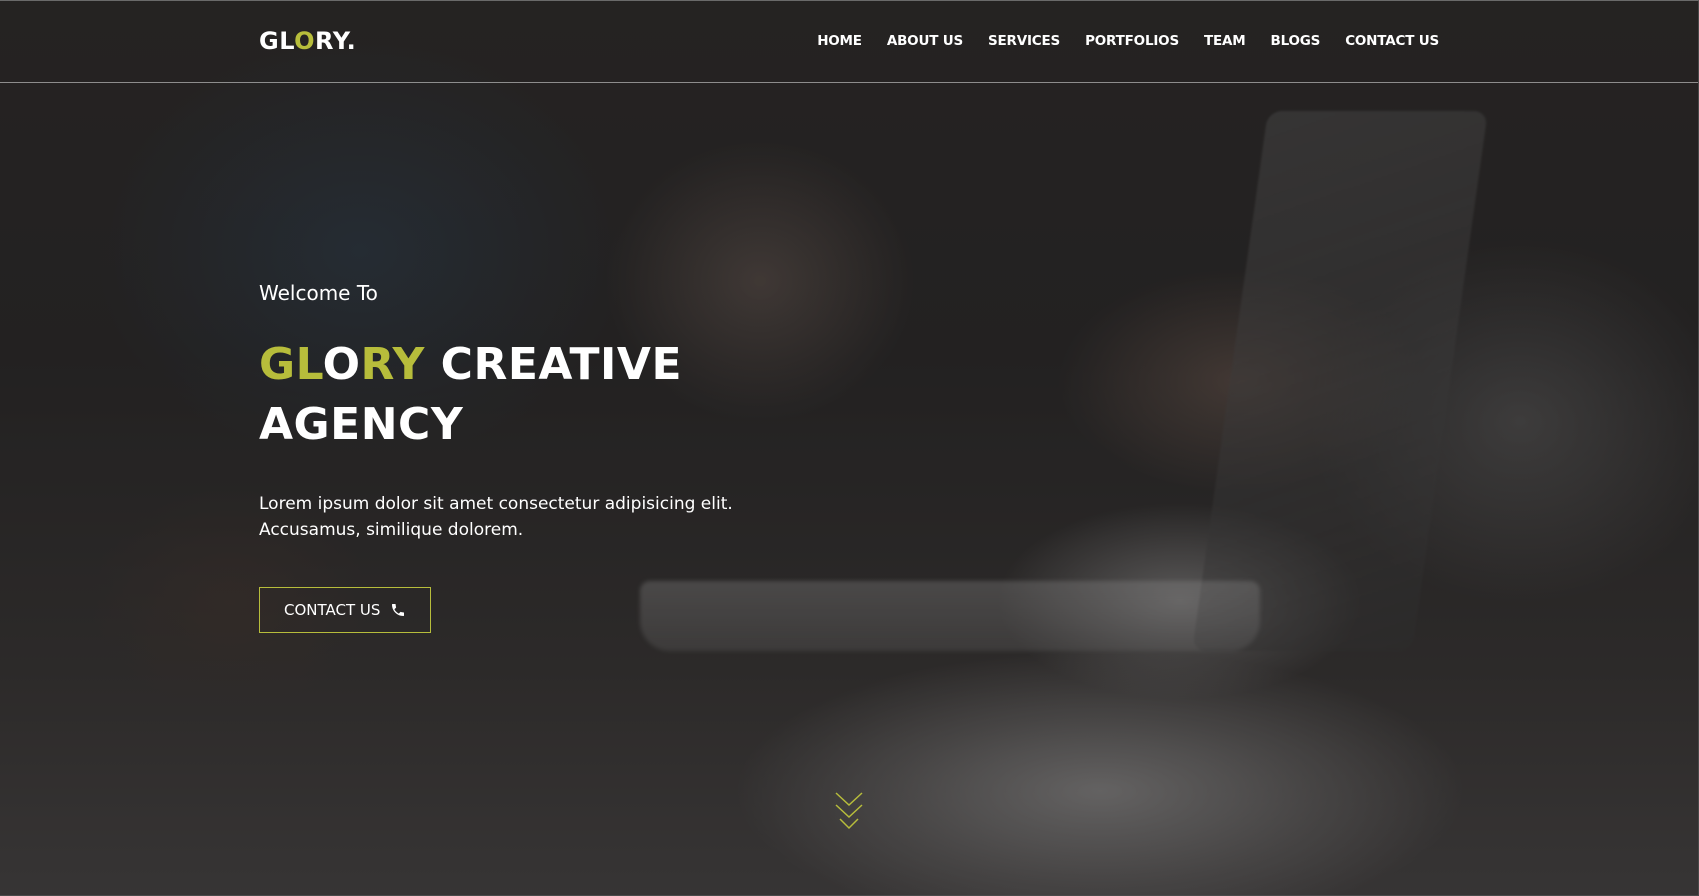  Describe the element at coordinates (361, 424) in the screenshot. I see `headline-part-agency: AGENCY` at that location.